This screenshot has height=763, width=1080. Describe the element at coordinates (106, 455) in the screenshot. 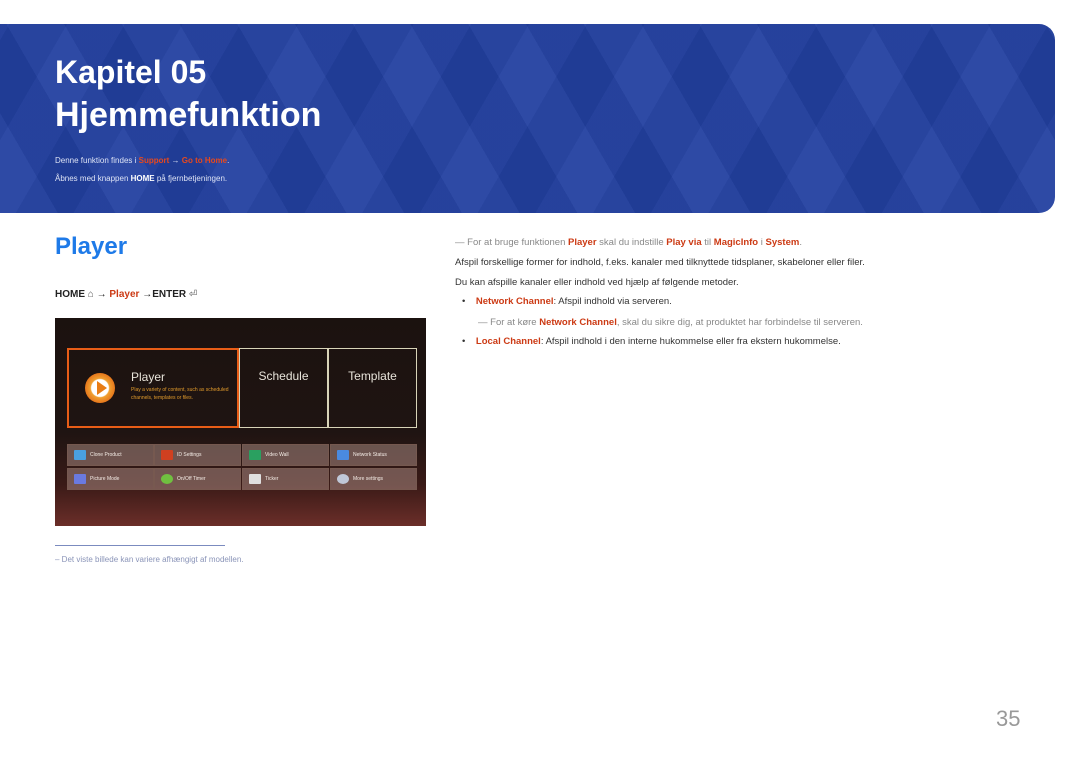

I see `grid-item-label: Clone Product` at that location.